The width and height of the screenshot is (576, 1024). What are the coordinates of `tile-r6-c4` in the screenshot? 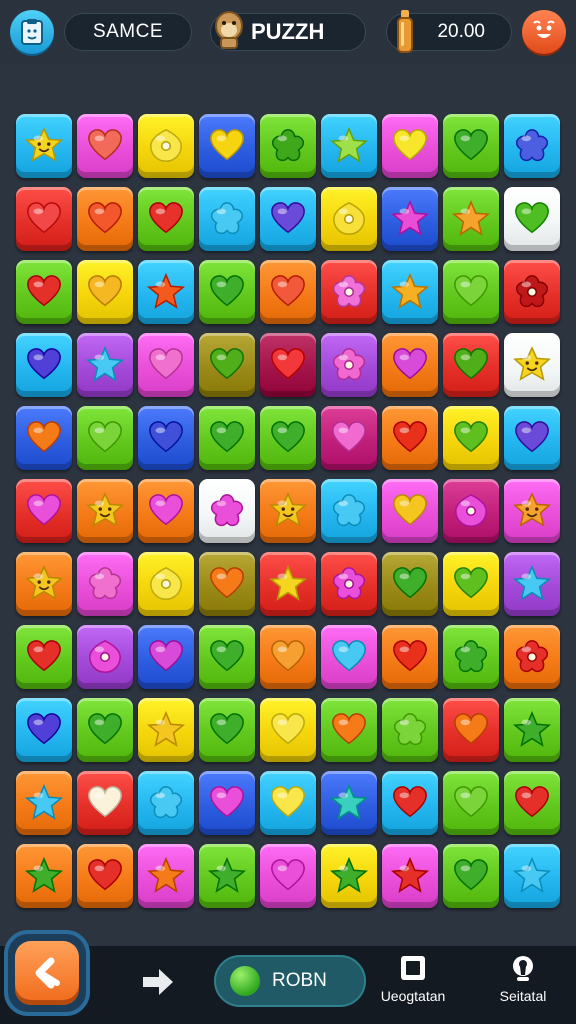 It's located at (227, 511).